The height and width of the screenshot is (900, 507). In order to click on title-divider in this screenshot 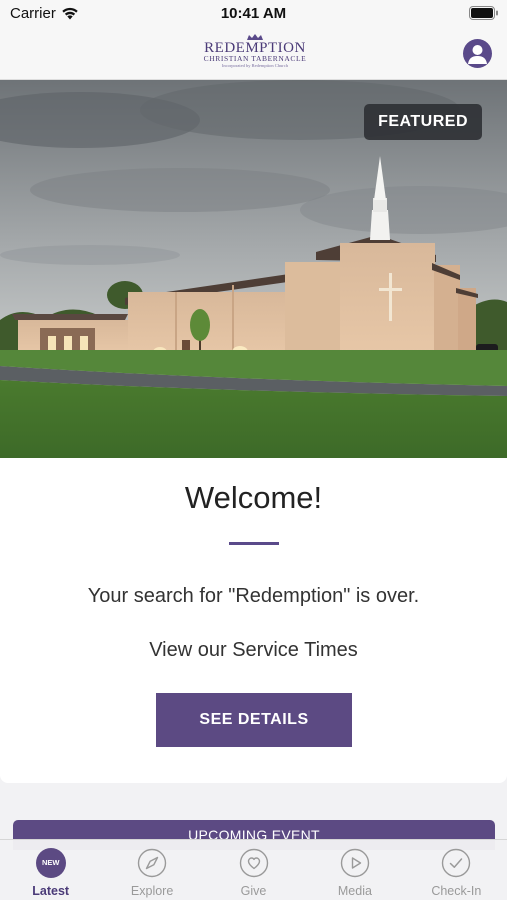, I will do `click(254, 543)`.